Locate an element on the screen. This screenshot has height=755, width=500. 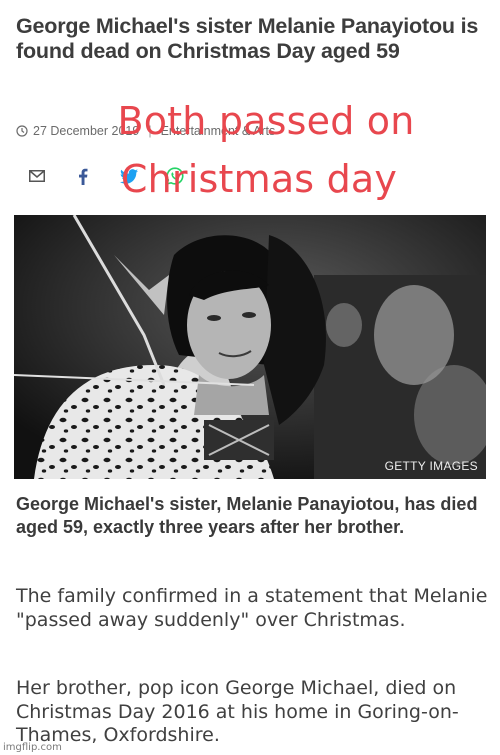
meme-caption-line-1: Both passed on is located at coordinates (266, 121).